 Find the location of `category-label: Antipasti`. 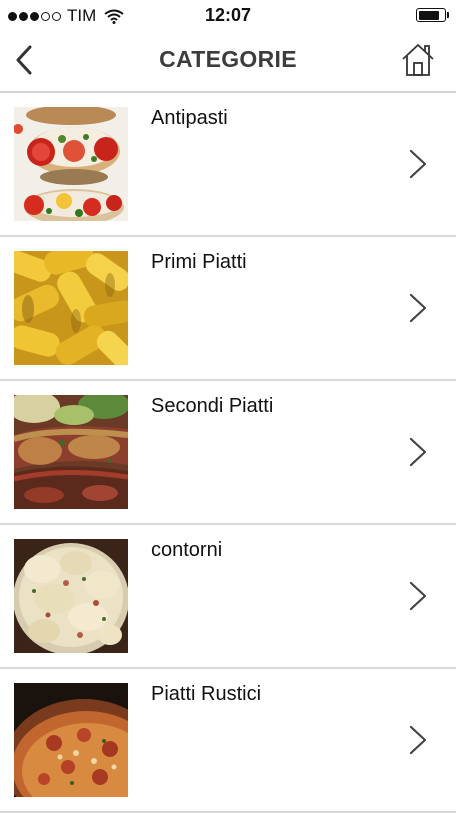

category-label: Antipasti is located at coordinates (189, 118).